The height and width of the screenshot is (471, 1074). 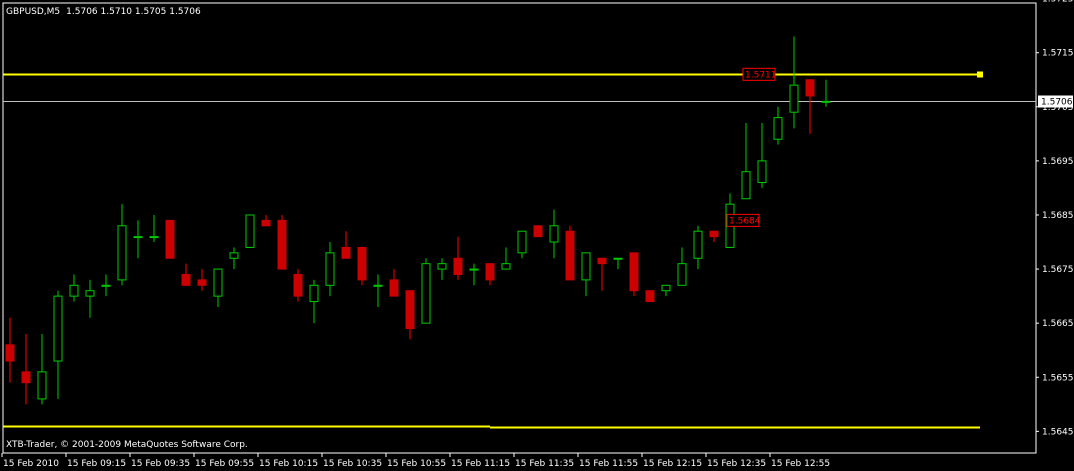 What do you see at coordinates (608, 464) in the screenshot?
I see `x-tick-label: 15 Feb 11:55` at bounding box center [608, 464].